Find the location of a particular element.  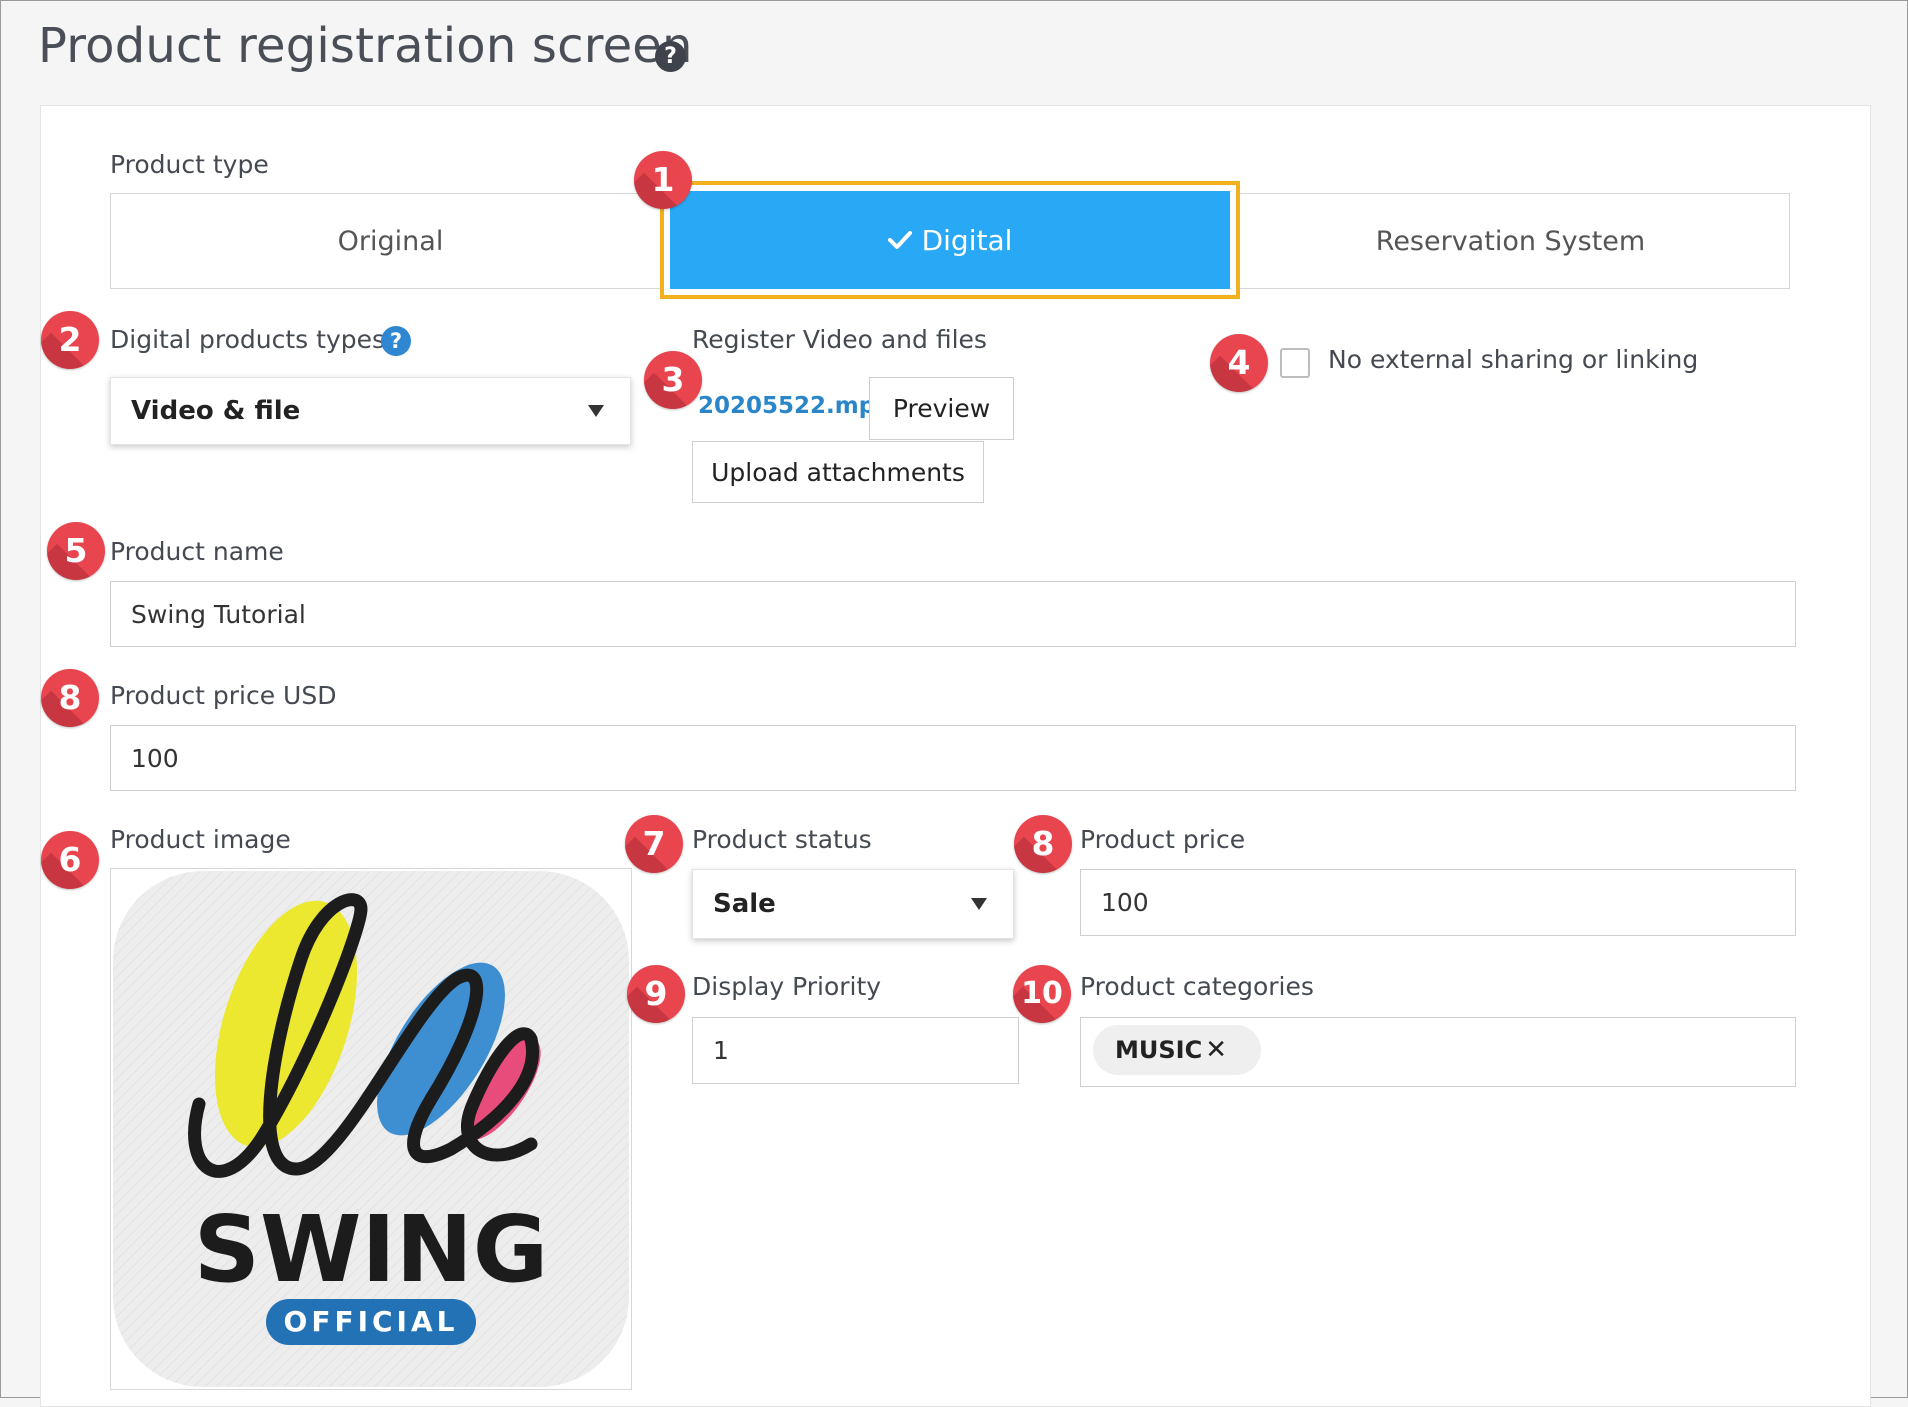

product-name-input: Swing Tutorial is located at coordinates (953, 614).